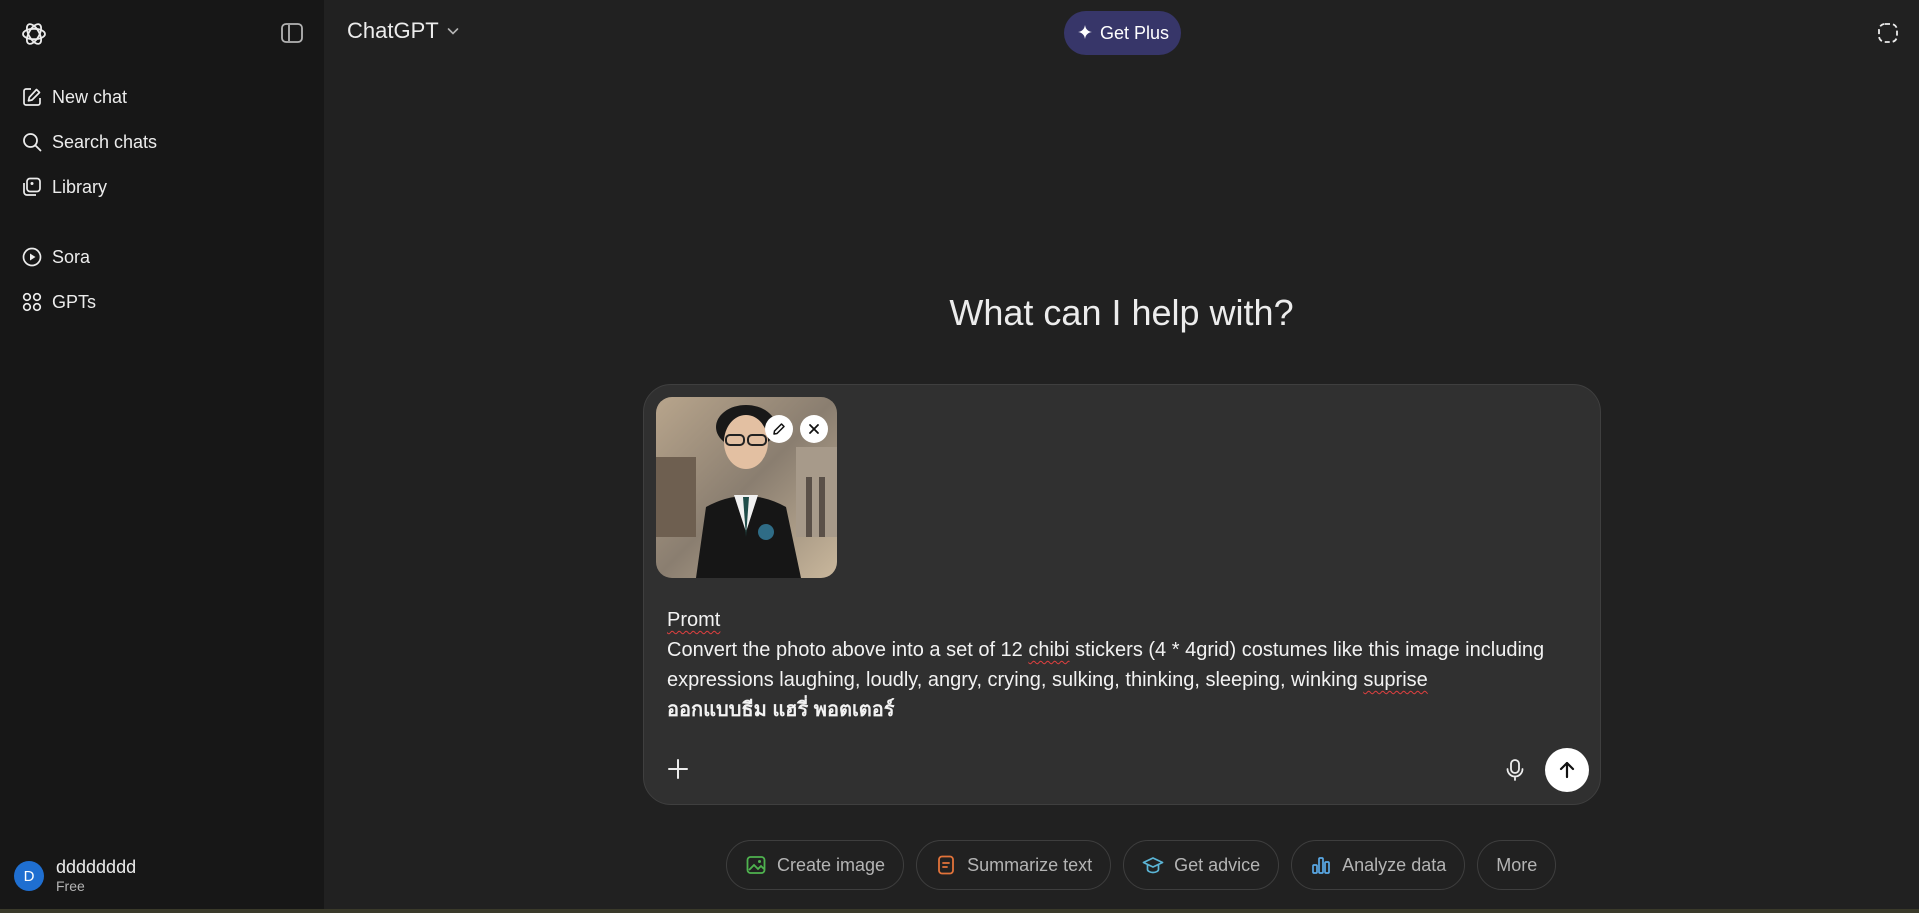  What do you see at coordinates (292, 33) in the screenshot?
I see `sidebar-toggle-icon` at bounding box center [292, 33].